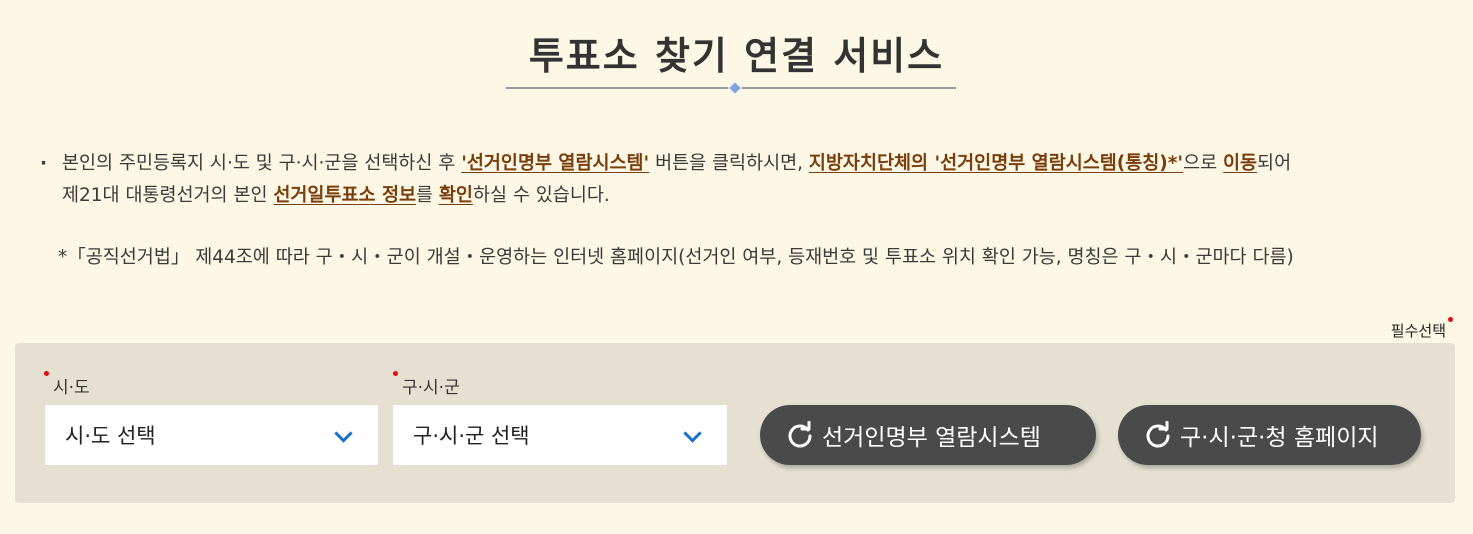 Image resolution: width=1473 pixels, height=534 pixels. Describe the element at coordinates (431, 388) in the screenshot. I see `sigungu-label-text: 구·시·군` at that location.